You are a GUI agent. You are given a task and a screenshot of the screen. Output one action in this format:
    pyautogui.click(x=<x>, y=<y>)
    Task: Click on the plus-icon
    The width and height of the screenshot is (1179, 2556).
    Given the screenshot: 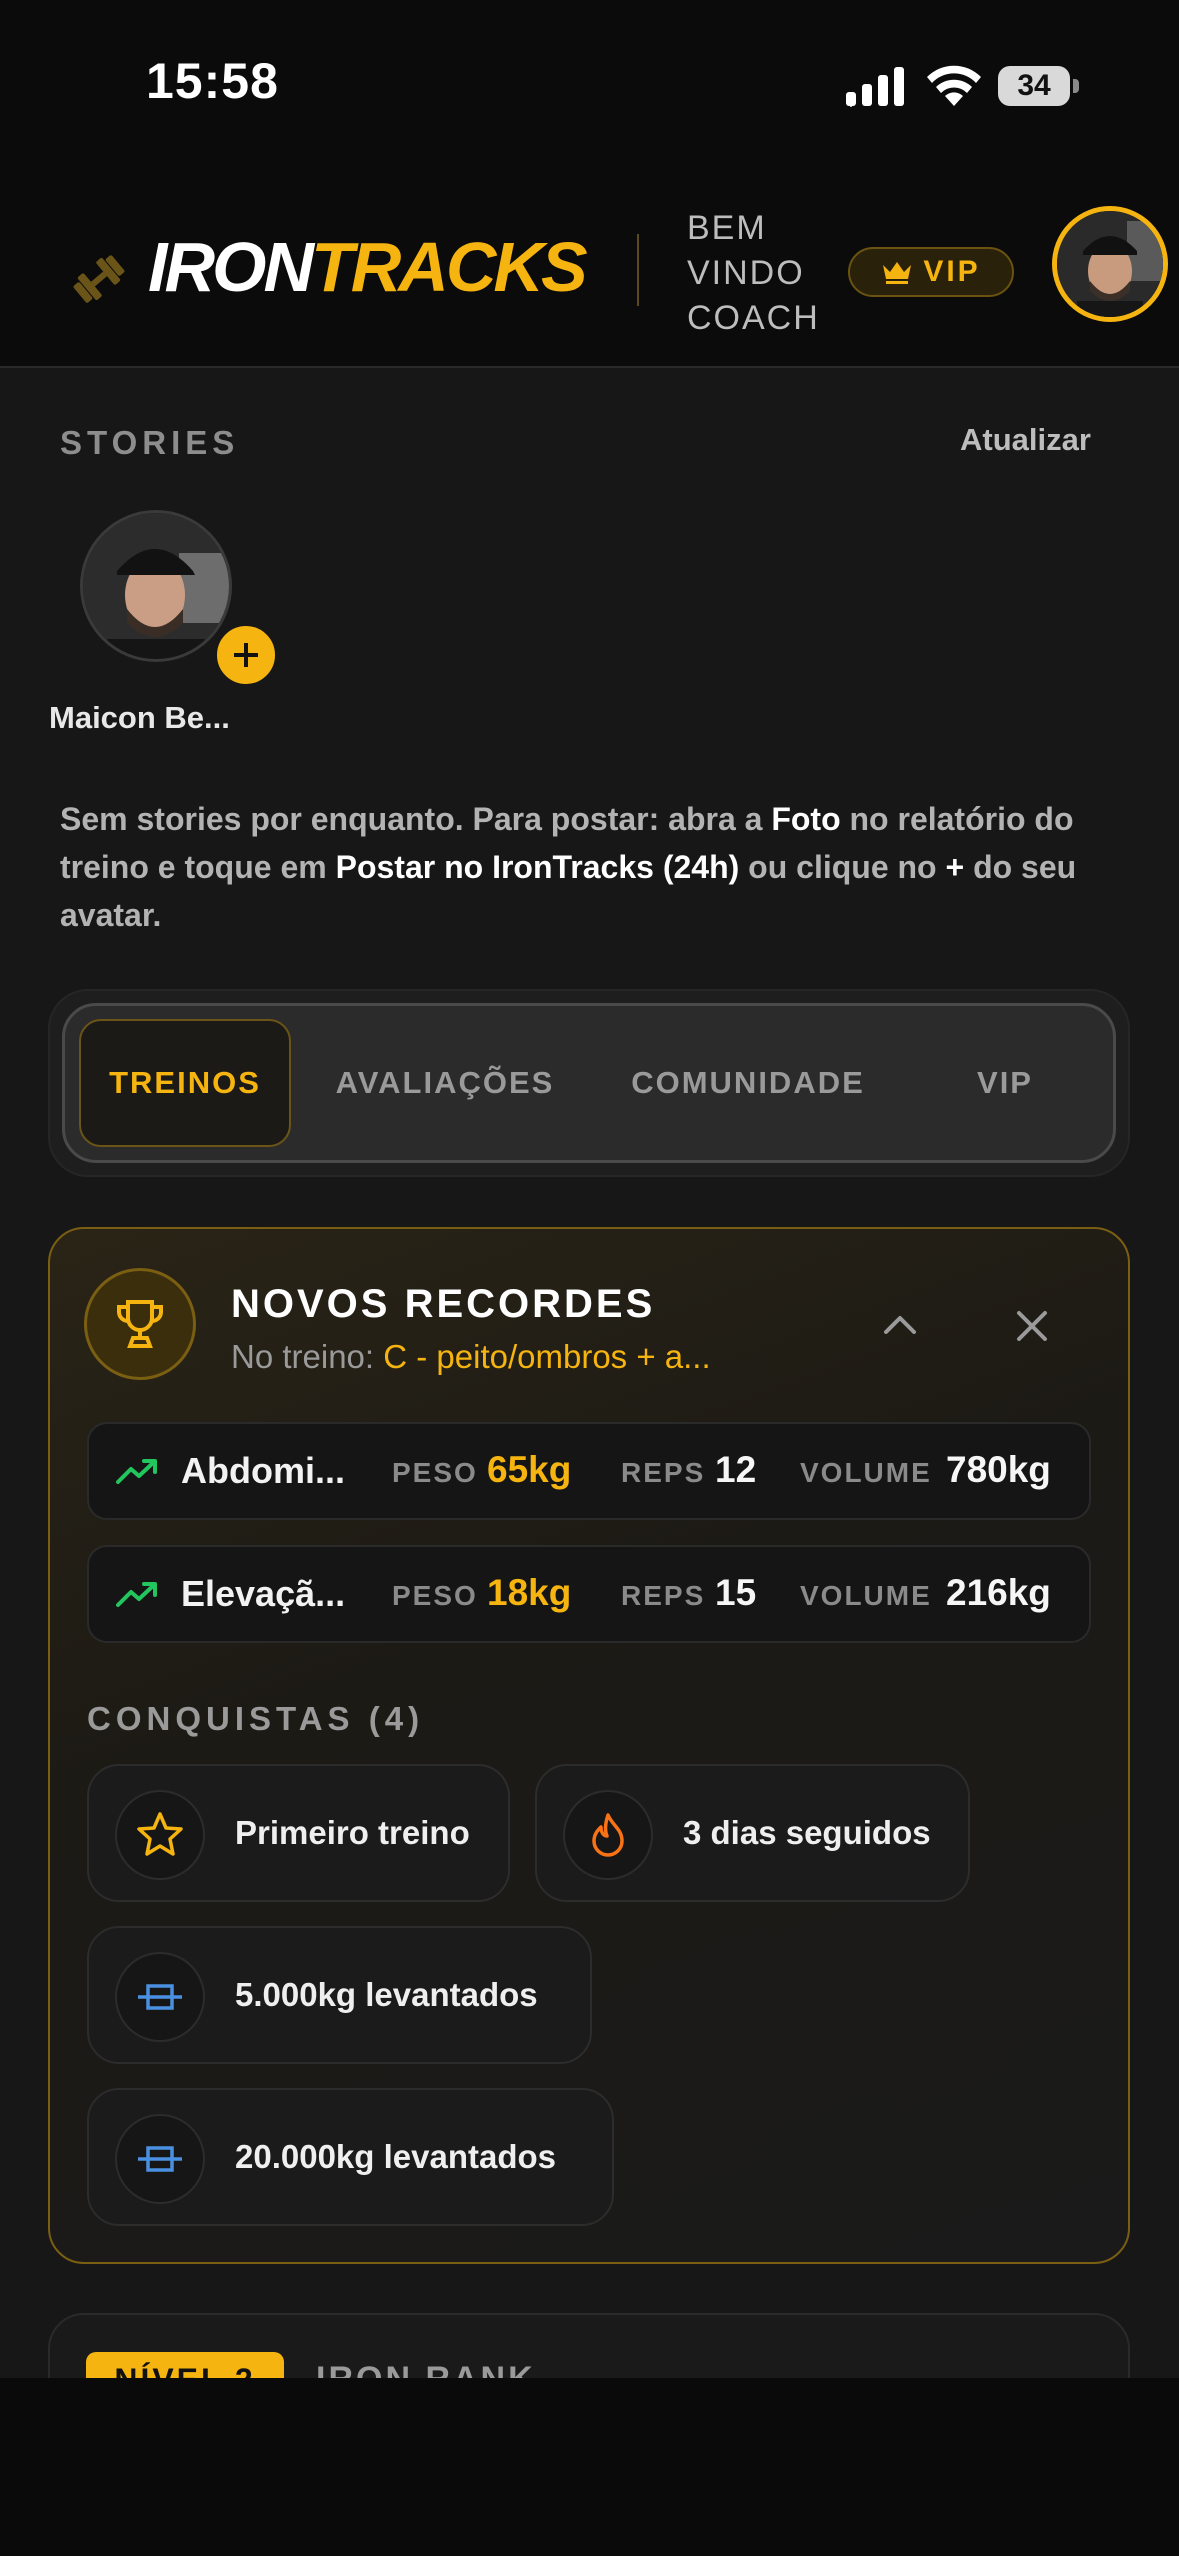 What is the action you would take?
    pyautogui.click(x=246, y=655)
    